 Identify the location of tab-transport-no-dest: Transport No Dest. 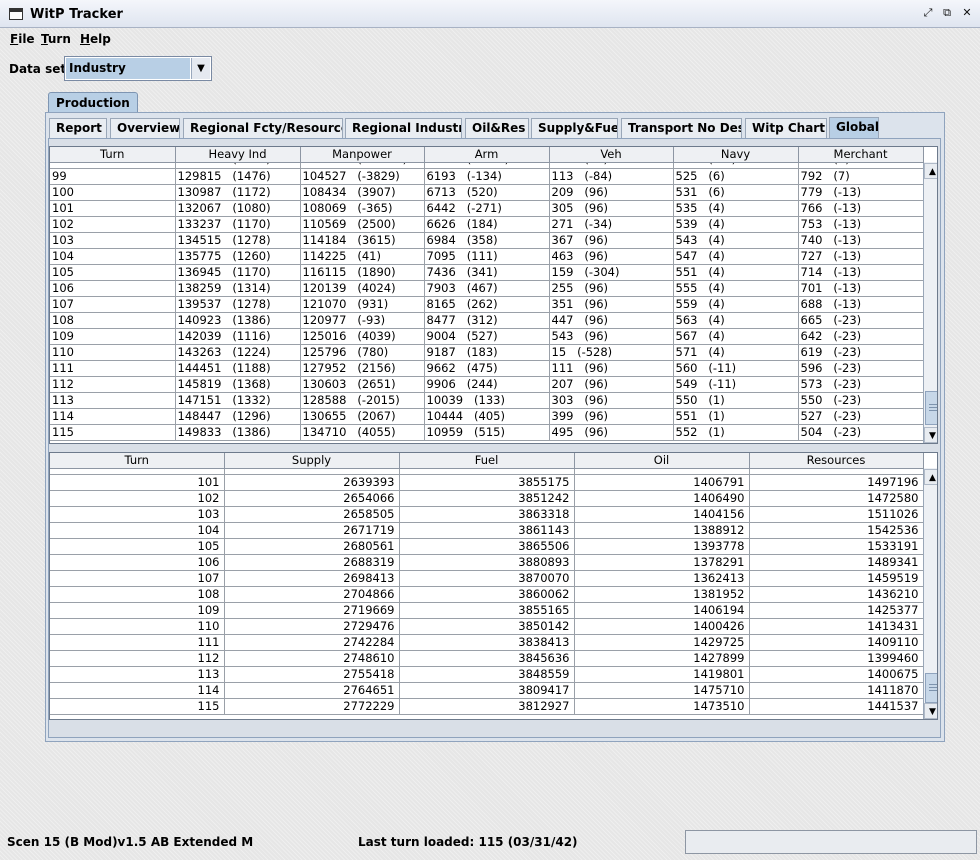
(681, 128).